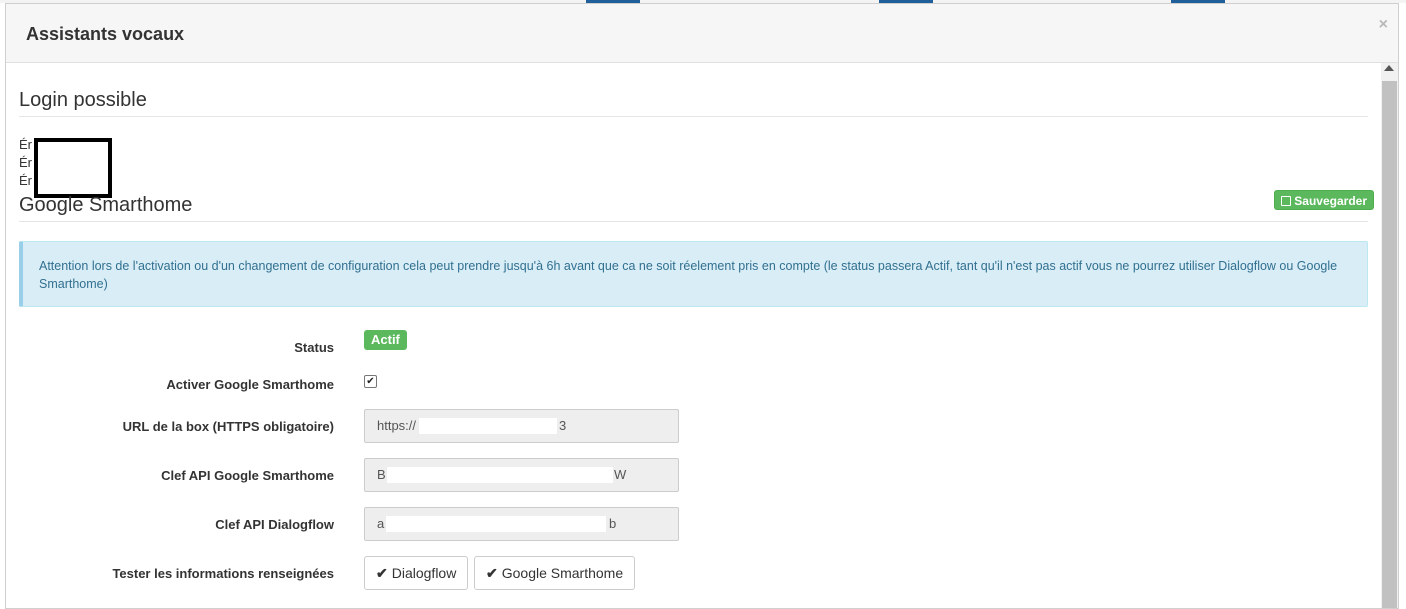 This screenshot has width=1406, height=609. I want to click on redaction-box, so click(73, 168).